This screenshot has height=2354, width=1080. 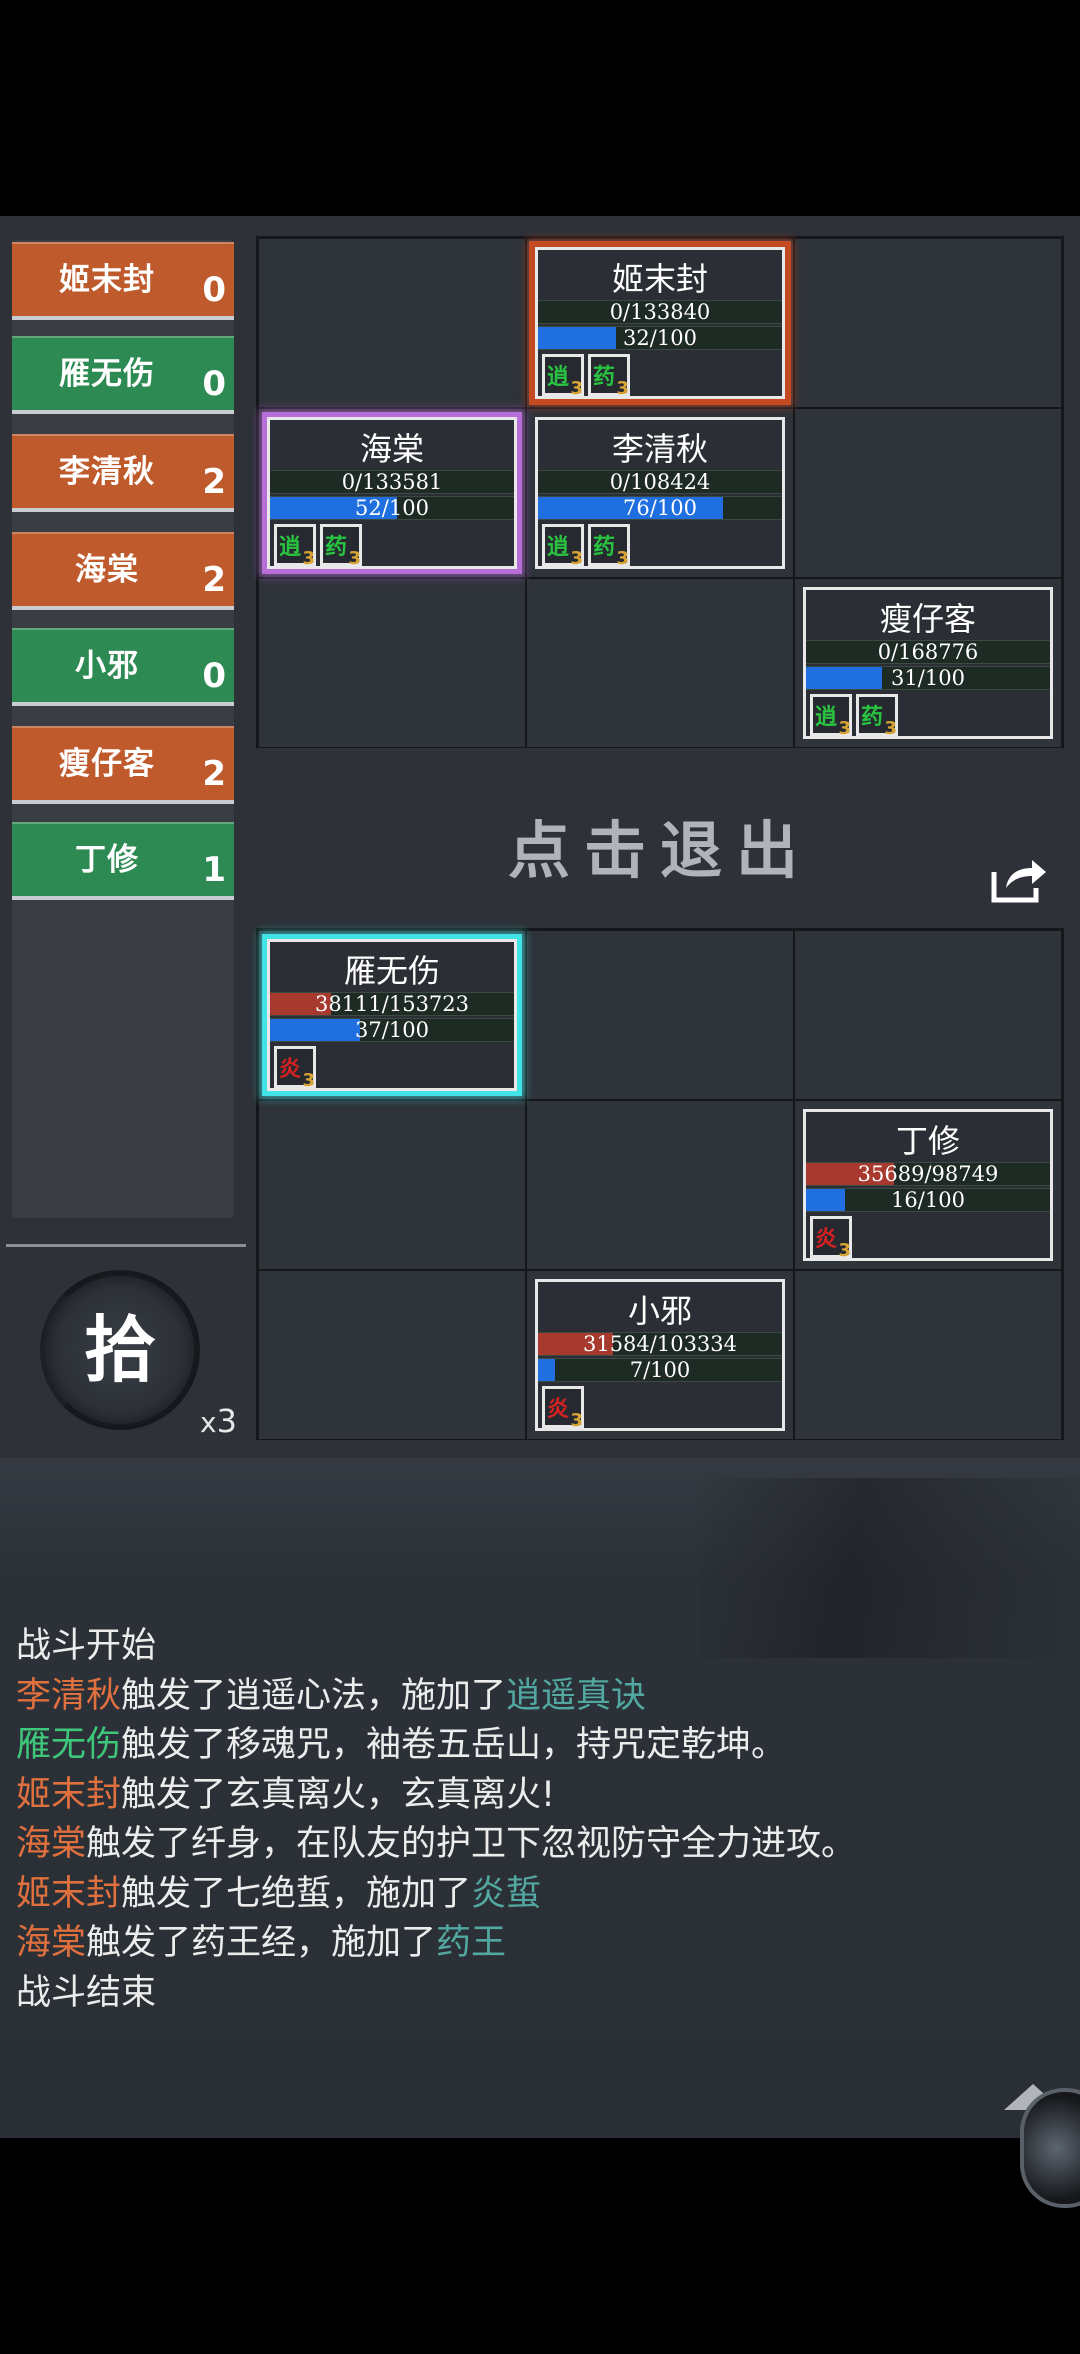 I want to click on log-segment: 战斗结束, so click(x=86, y=1992).